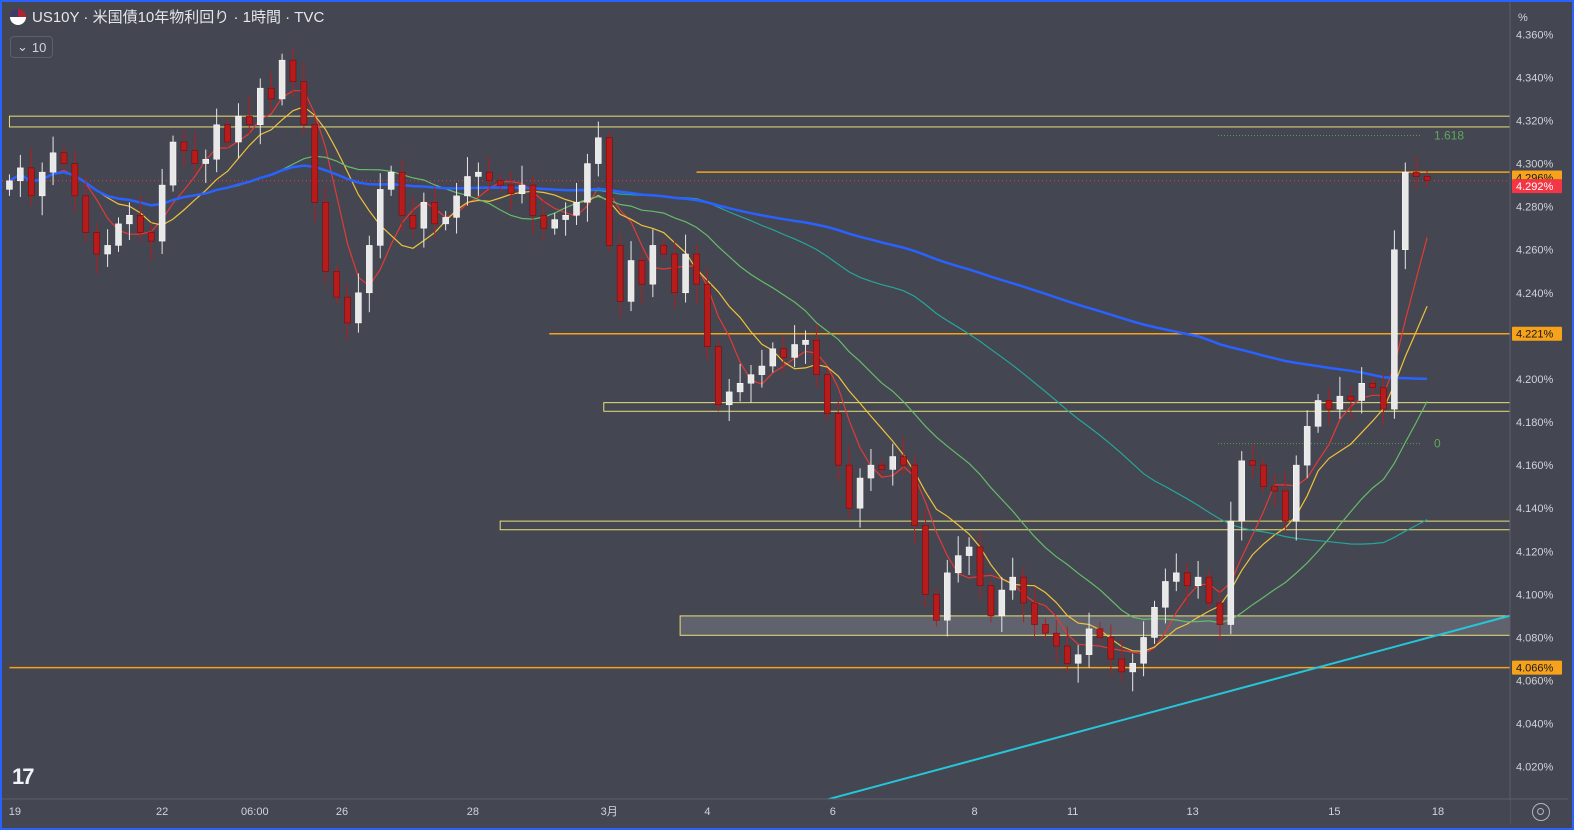 This screenshot has height=830, width=1574. What do you see at coordinates (178, 16) in the screenshot?
I see `symbol-title: US10Y · 米国債10年物利回り · 1時間 · TVC` at bounding box center [178, 16].